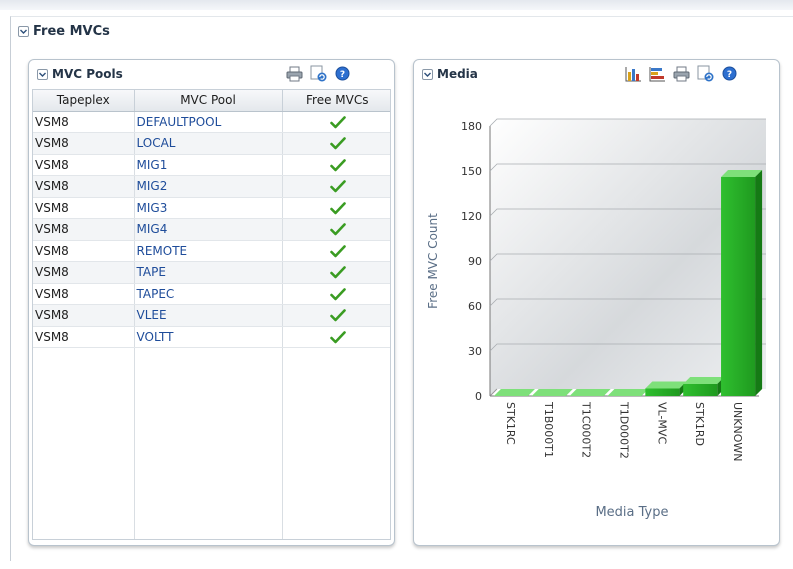 This screenshot has width=793, height=569. I want to click on mvc-pool-link: MIG1, so click(152, 165).